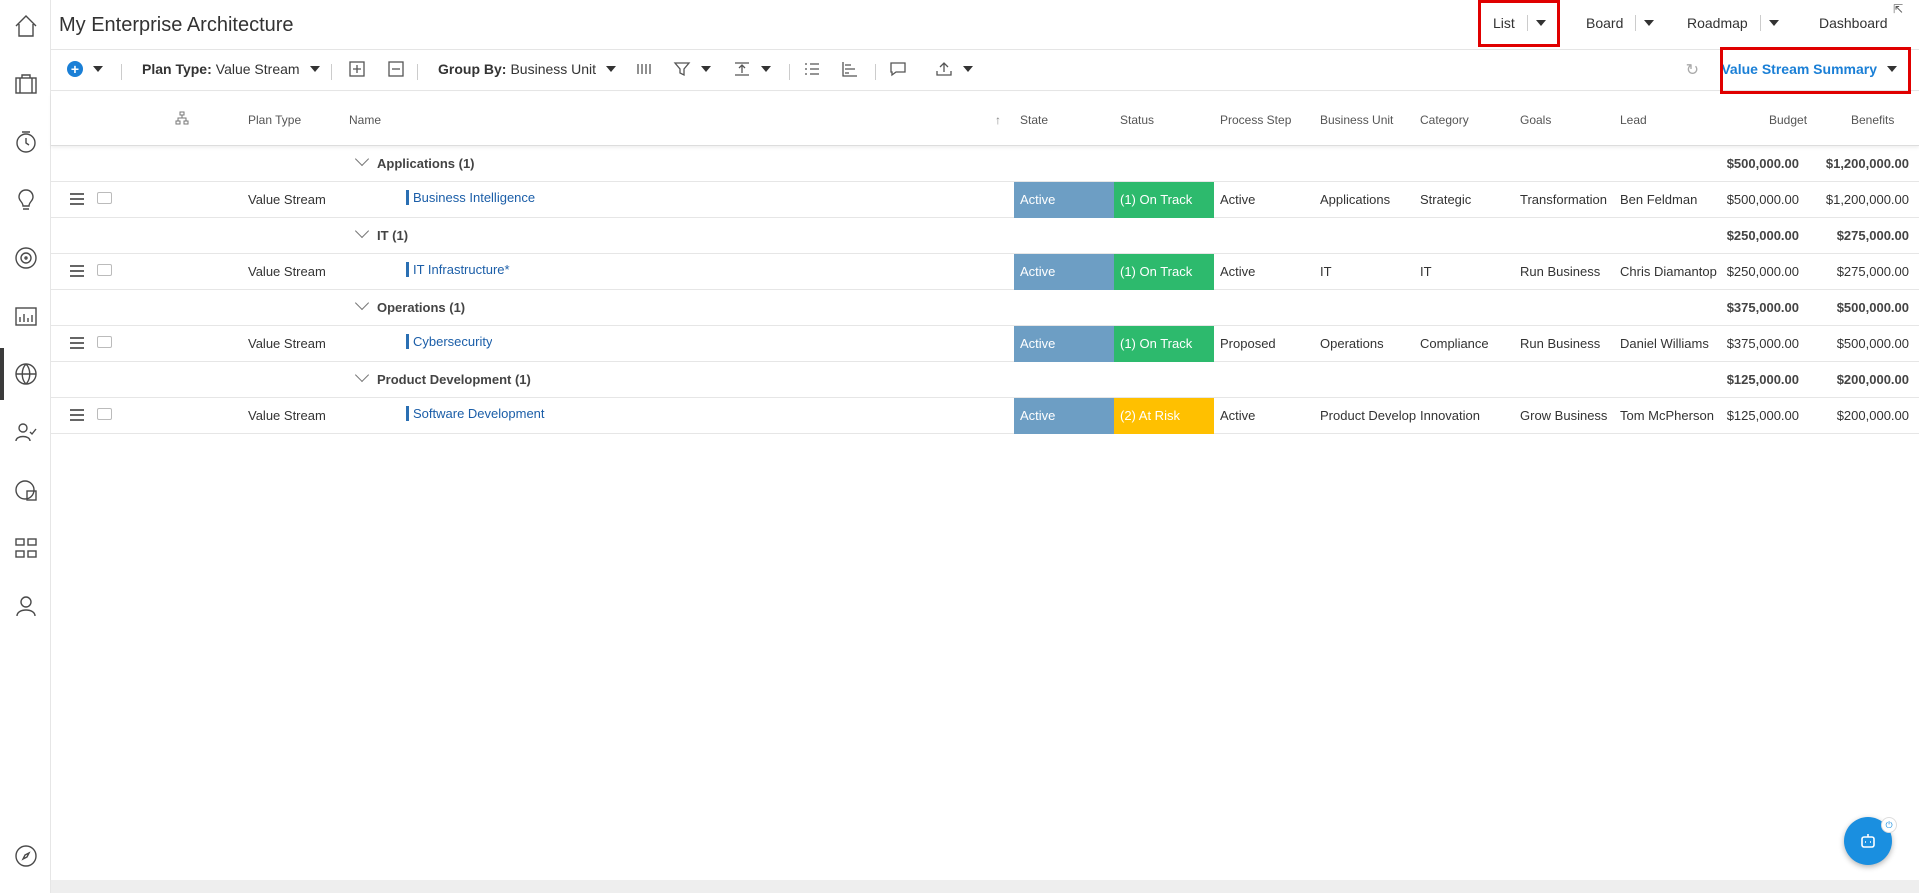 The width and height of the screenshot is (1919, 893). What do you see at coordinates (1872, 235) in the screenshot?
I see `group-benefits-total: $275,000.00` at bounding box center [1872, 235].